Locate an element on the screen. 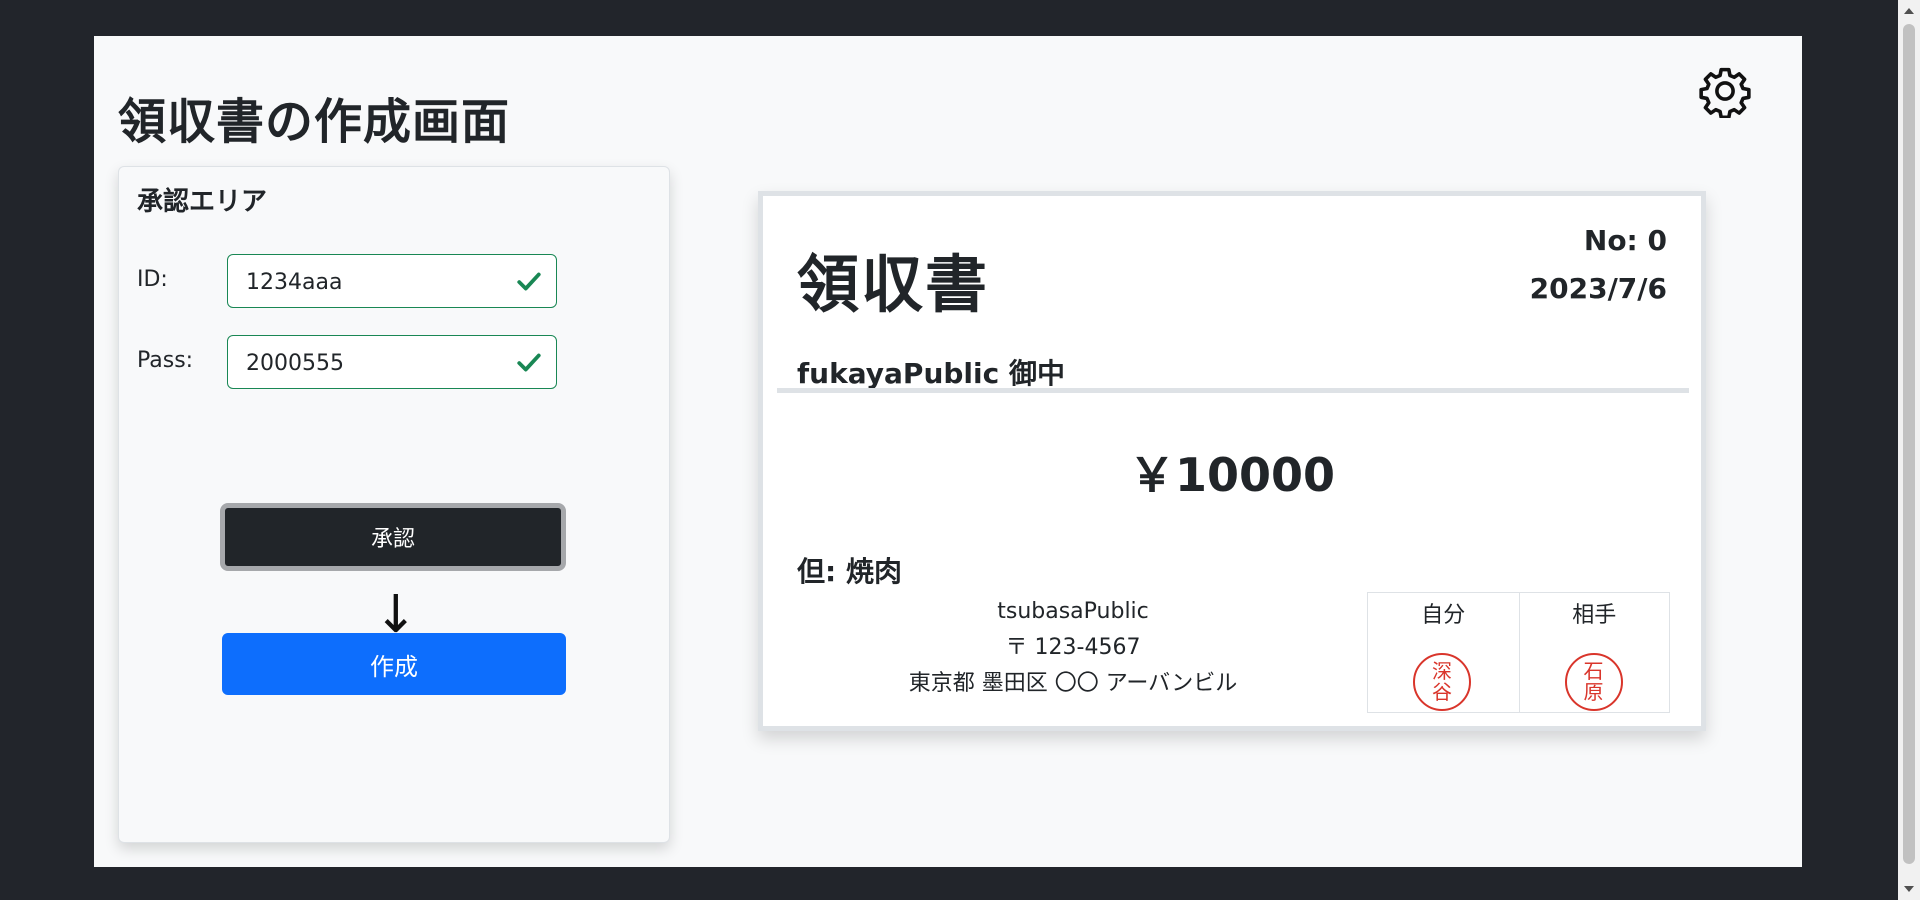 The width and height of the screenshot is (1920, 900). scroll-up-arrow-icon is located at coordinates (1909, 11).